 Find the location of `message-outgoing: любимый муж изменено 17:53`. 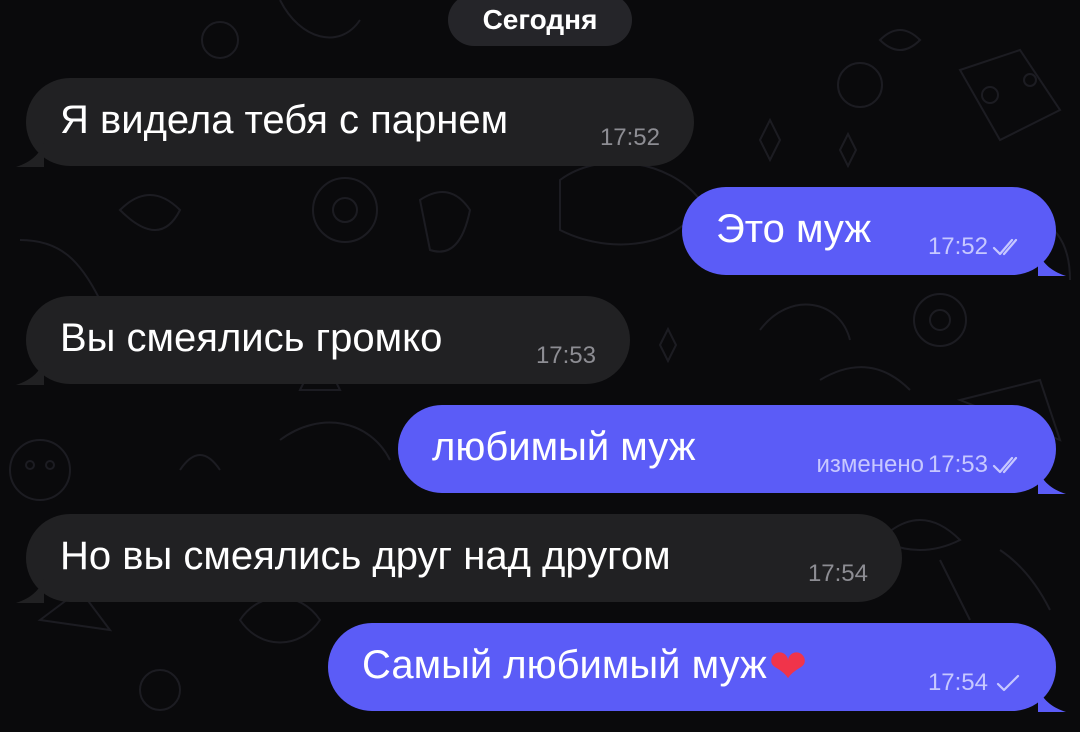

message-outgoing: любимый муж изменено 17:53 is located at coordinates (732, 449).